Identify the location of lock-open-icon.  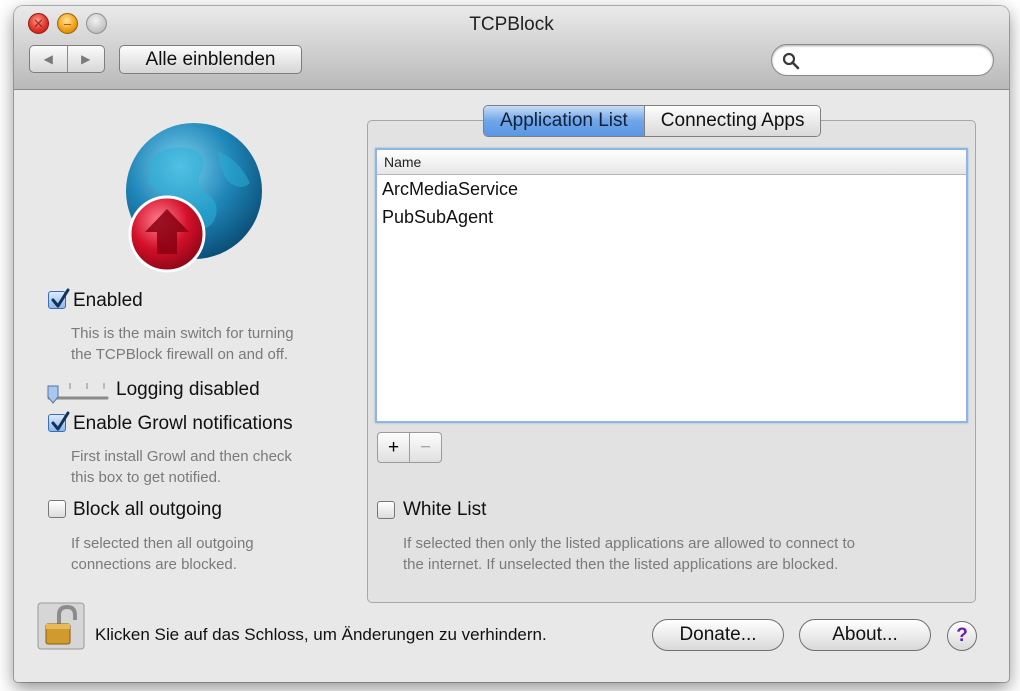
(61, 626).